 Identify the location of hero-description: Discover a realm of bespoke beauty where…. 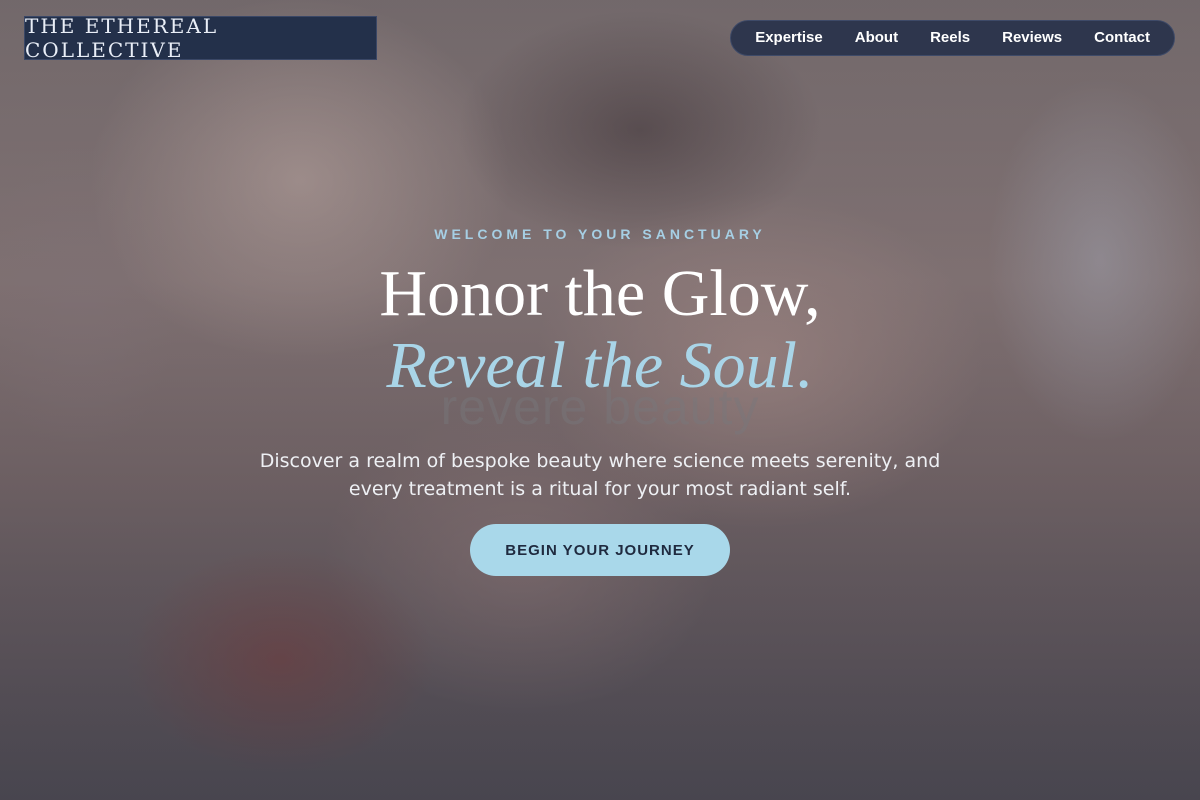
(600, 475).